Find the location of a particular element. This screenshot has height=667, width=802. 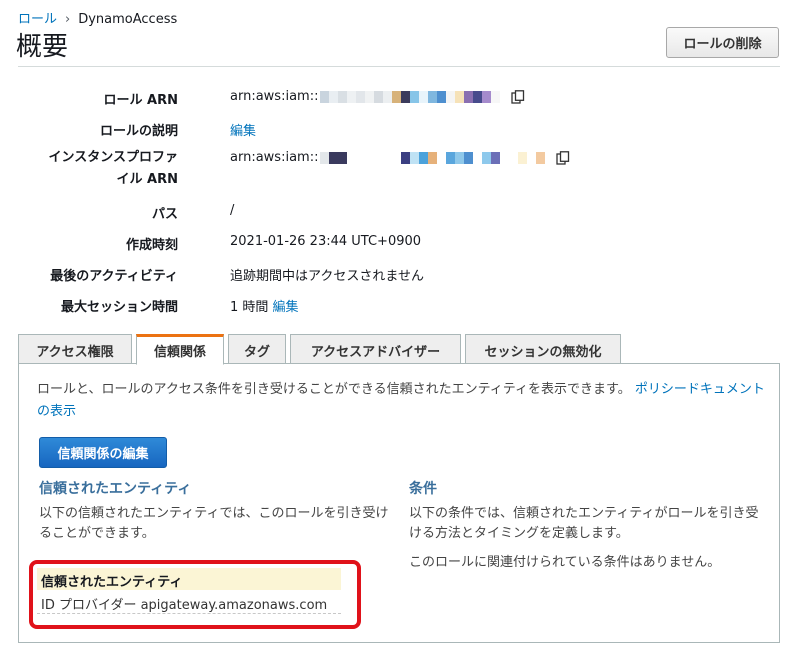

tab-permissions: アクセス権限 is located at coordinates (75, 349).